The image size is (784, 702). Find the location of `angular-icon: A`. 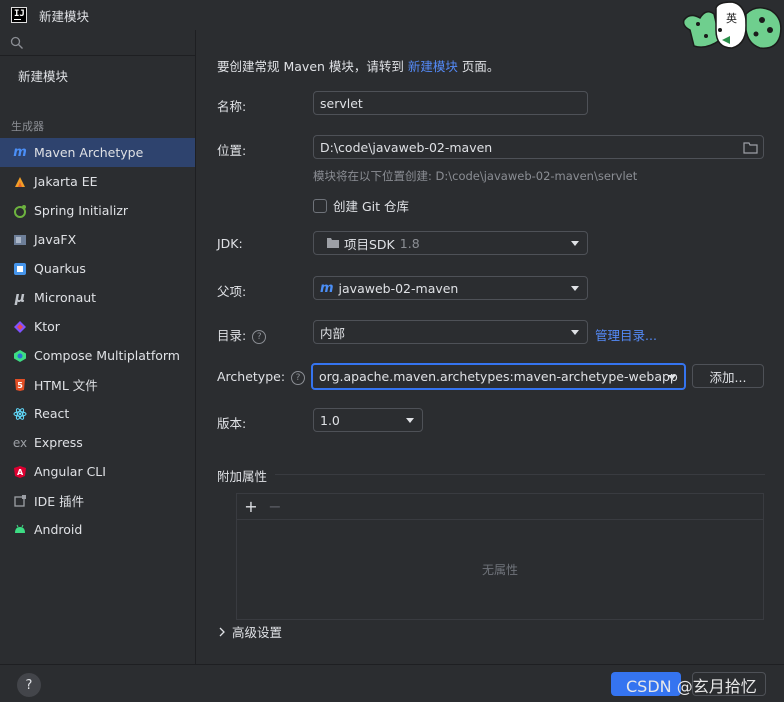

angular-icon: A is located at coordinates (20, 472).